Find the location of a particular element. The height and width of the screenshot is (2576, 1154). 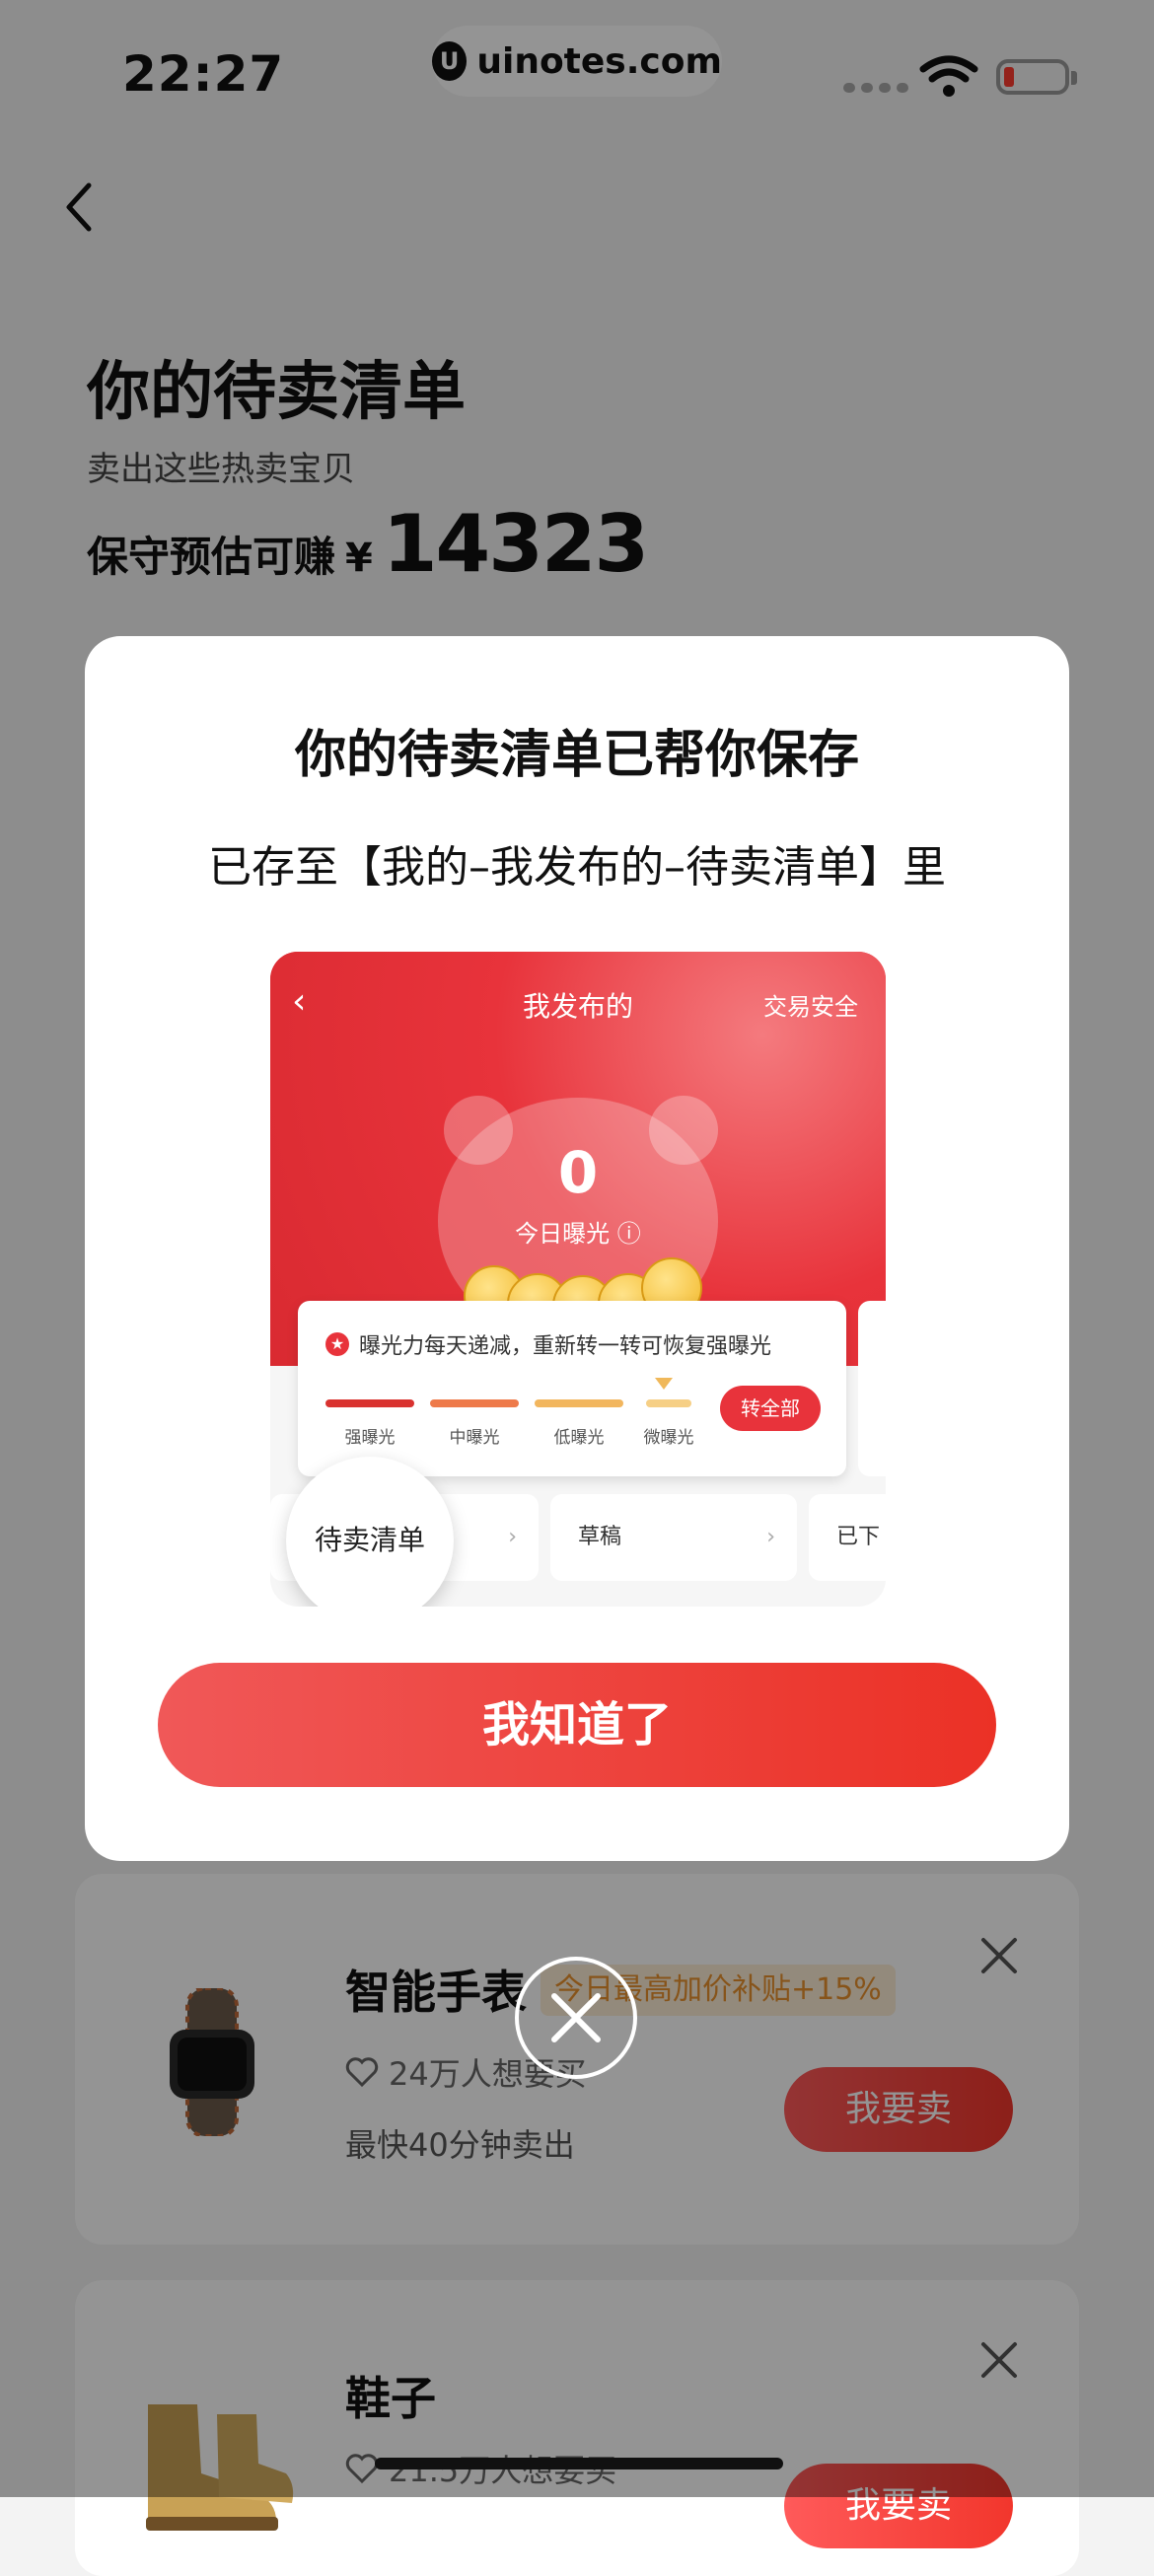

level-label: 强曝光 is located at coordinates (370, 1438).